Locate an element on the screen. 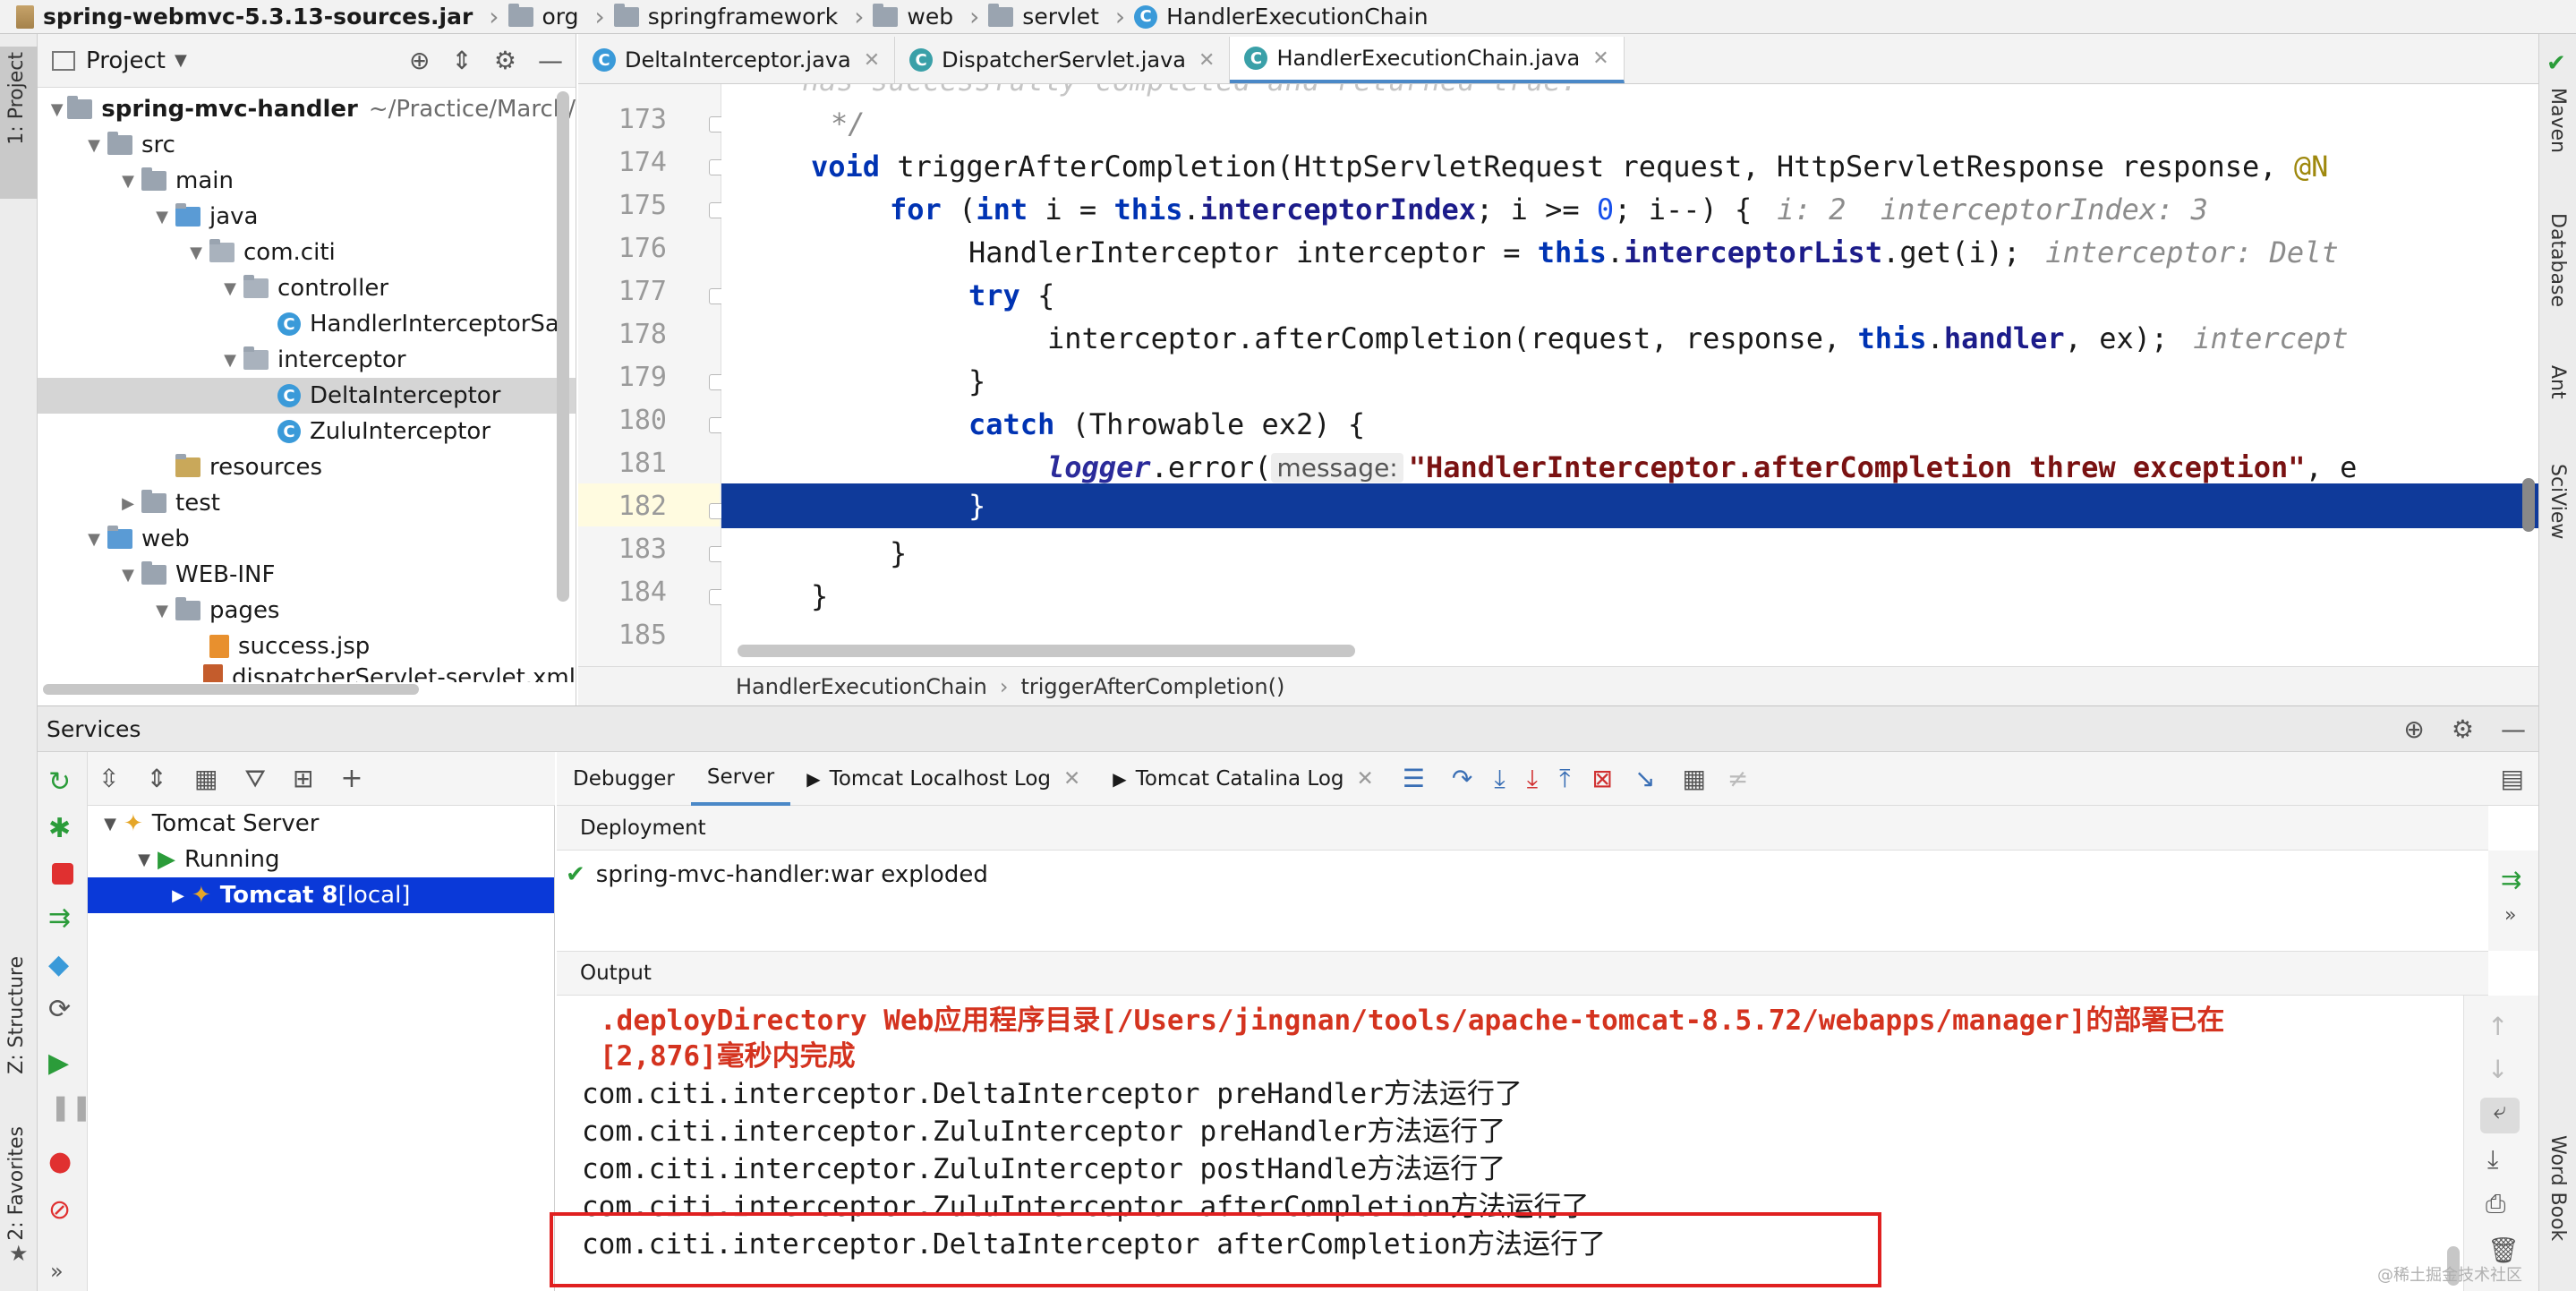 Image resolution: width=2576 pixels, height=1291 pixels. chevron-right-icon: ▶ is located at coordinates (178, 895).